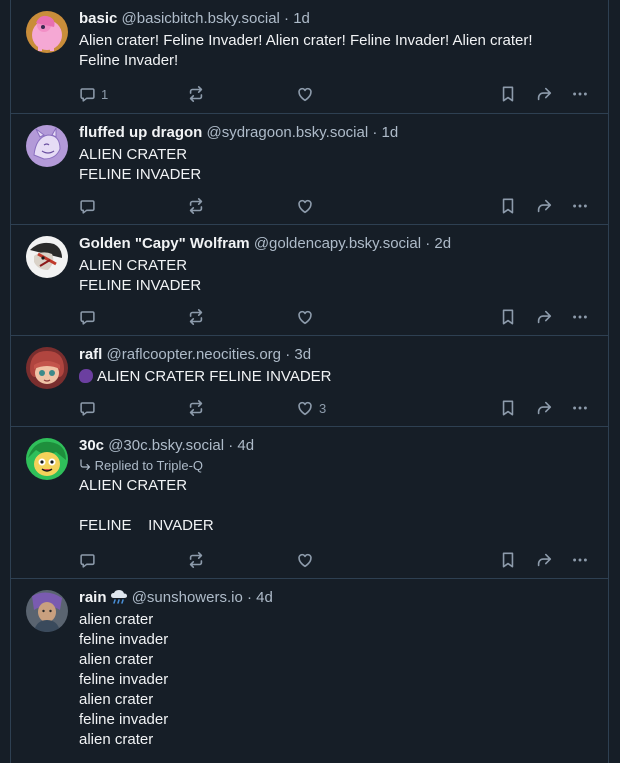  I want to click on purple-dragon-avatar-image, so click(47, 146).